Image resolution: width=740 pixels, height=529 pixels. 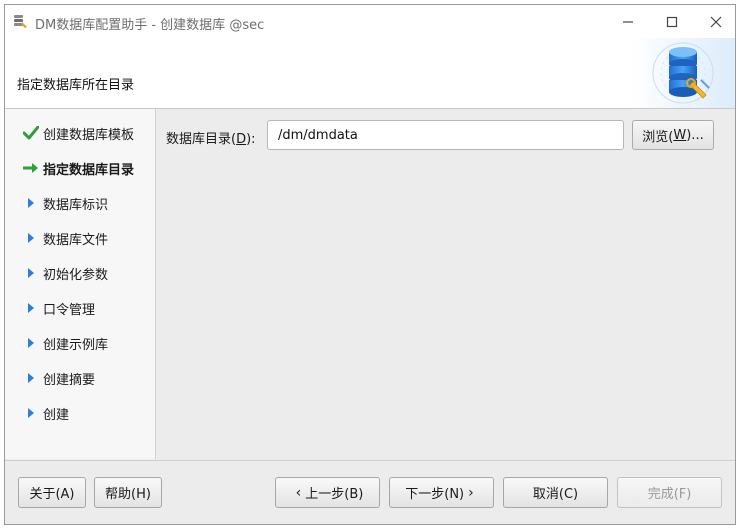 I want to click on step-label: 数据库标识, so click(x=76, y=205).